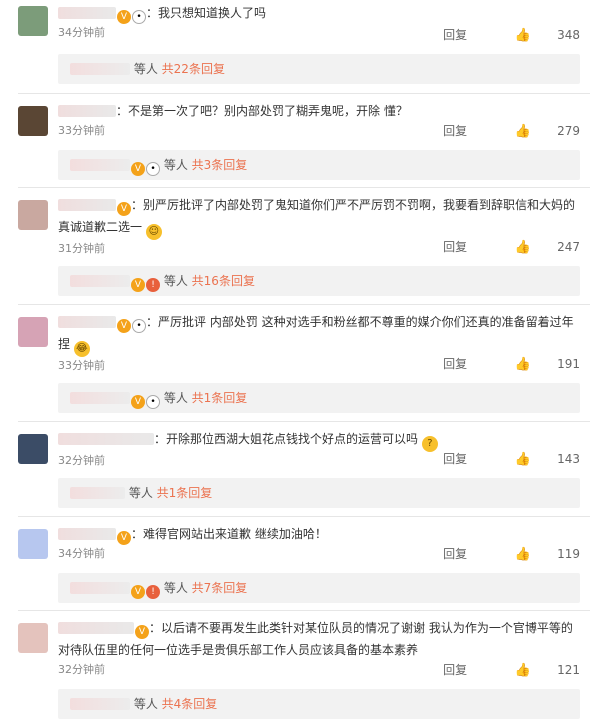  I want to click on like-button: 👍 121, so click(536, 670).